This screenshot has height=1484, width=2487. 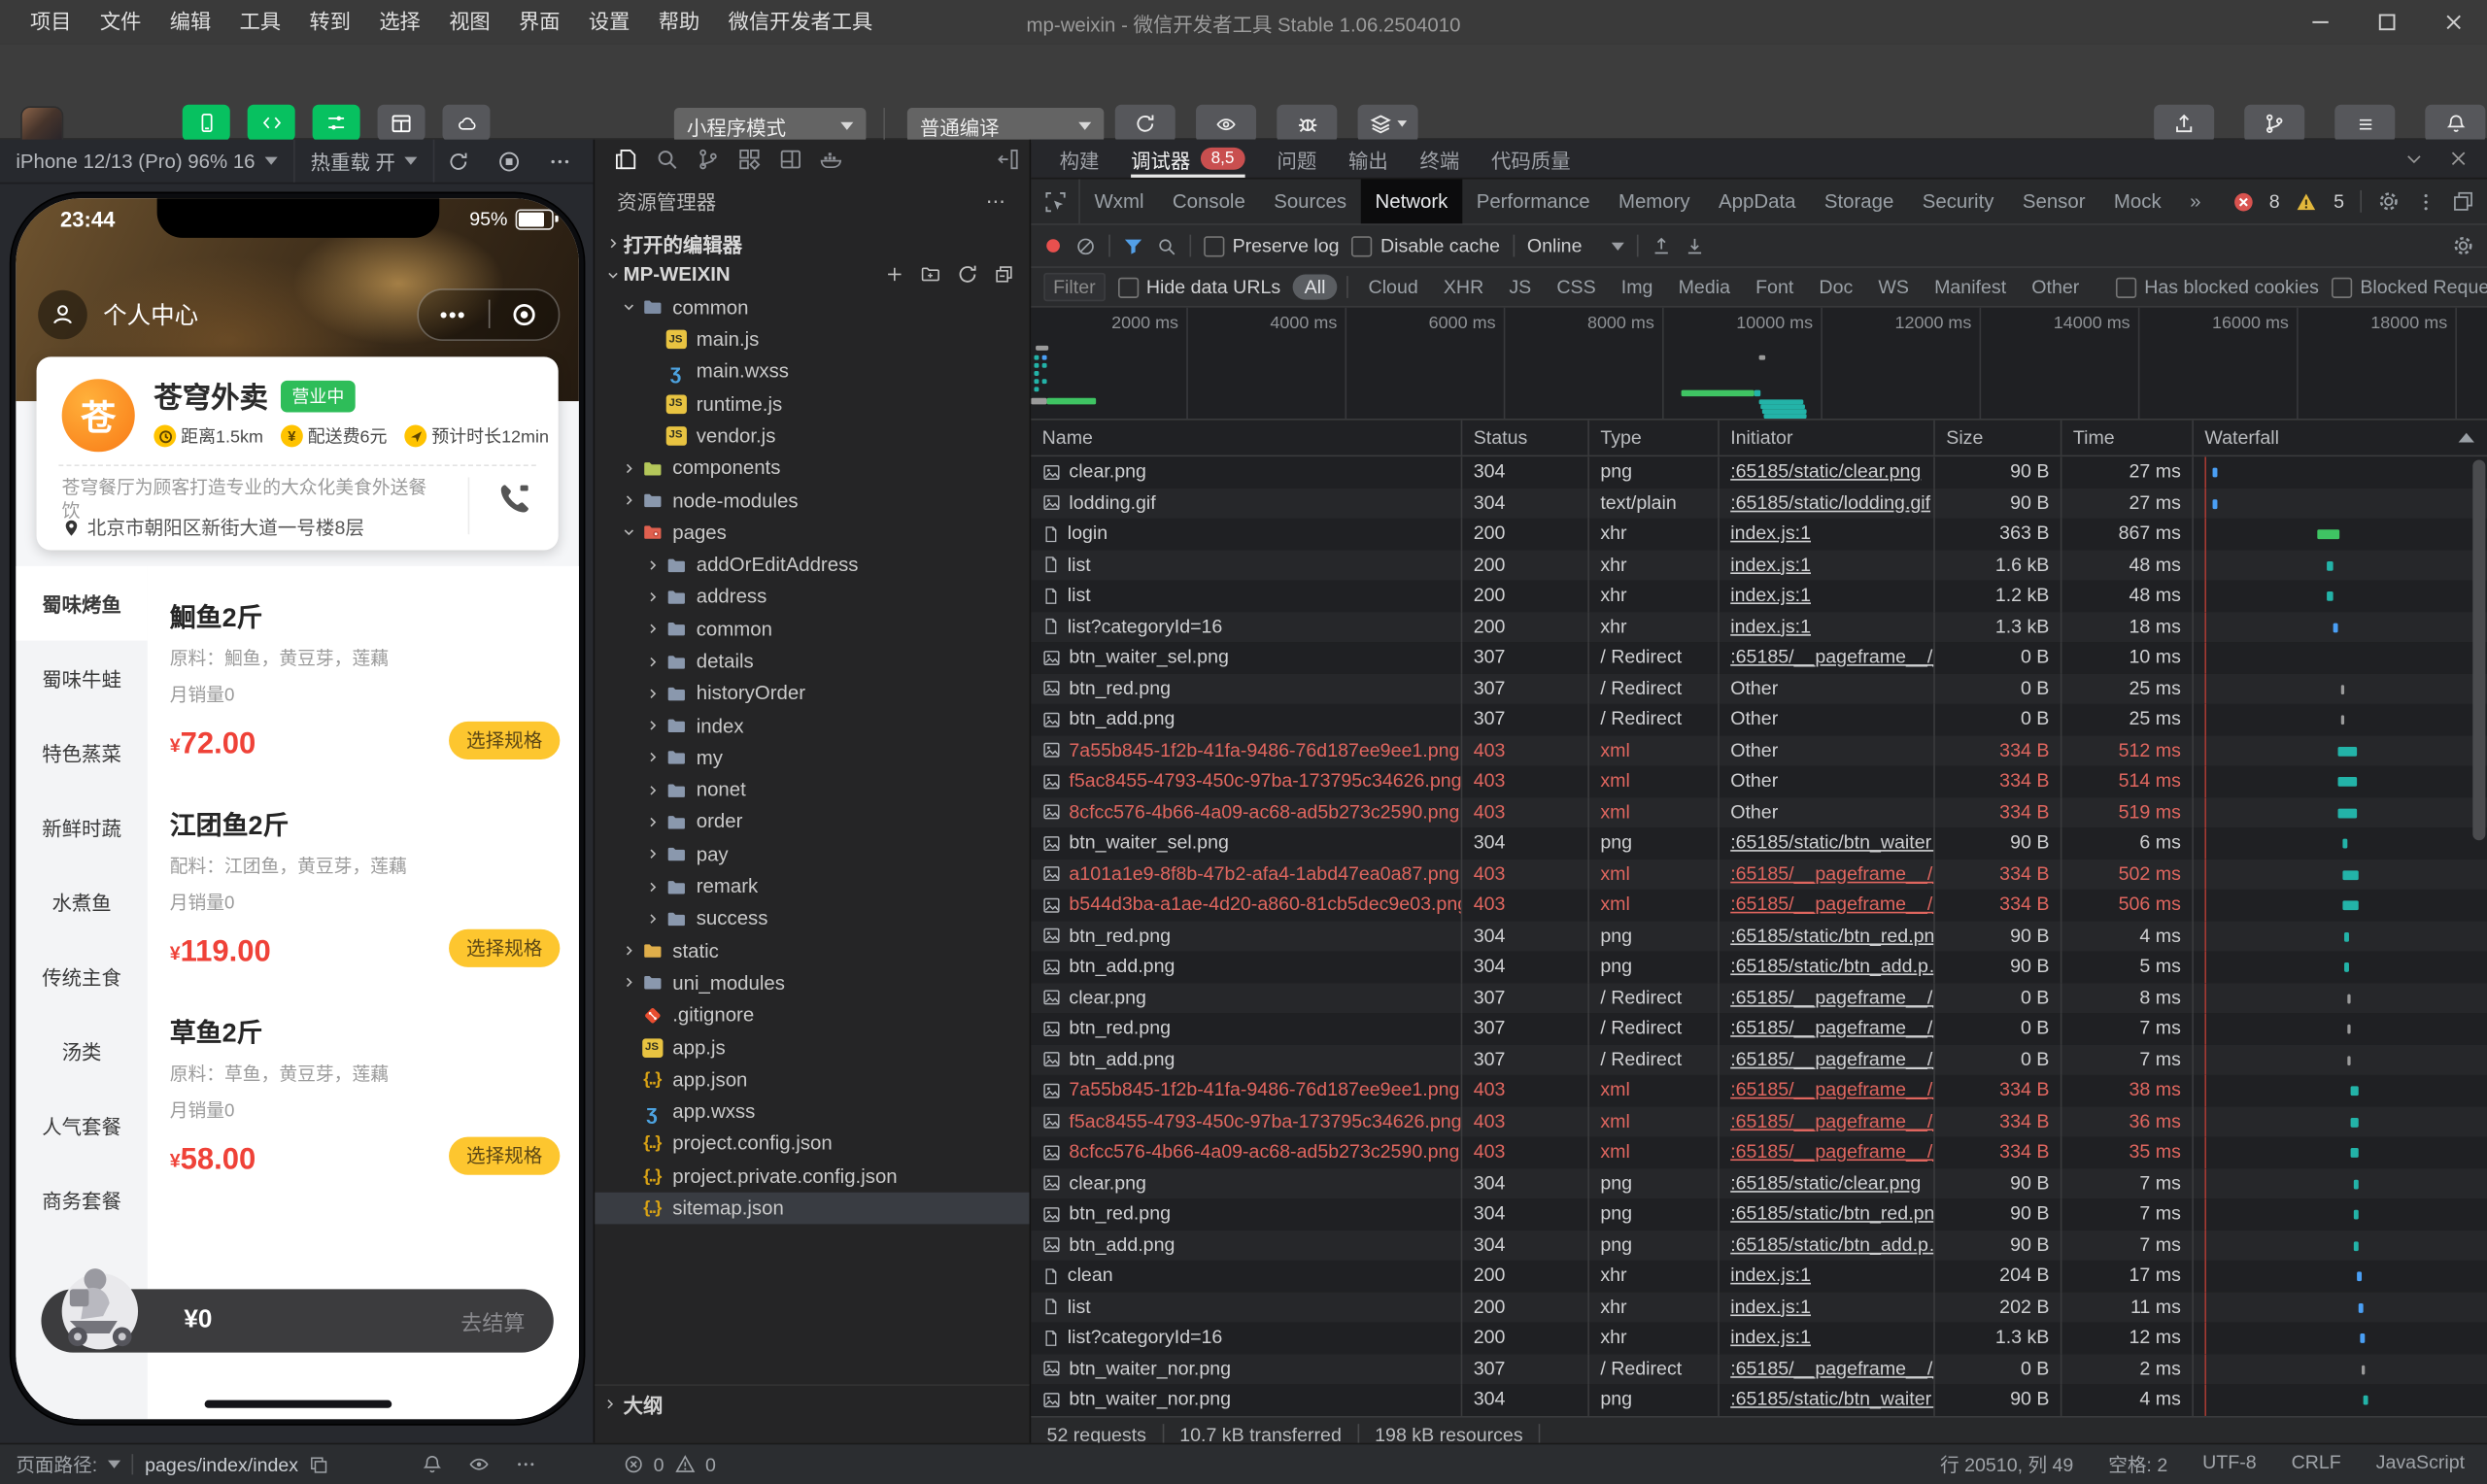 I want to click on category-item: 人气套餐, so click(x=82, y=1125).